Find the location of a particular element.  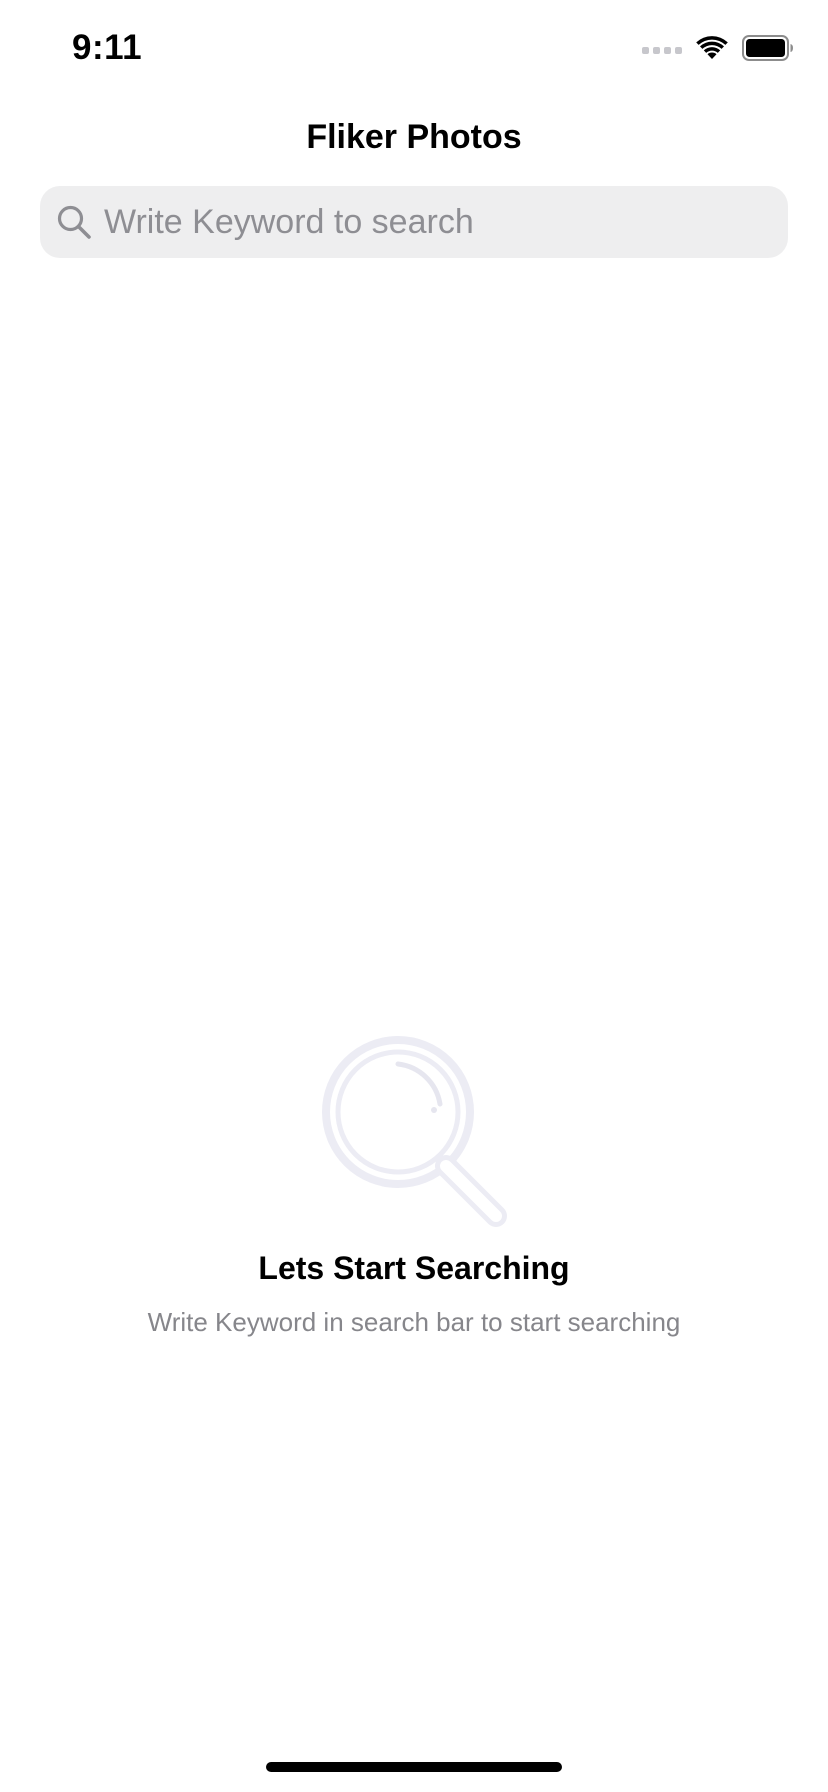

battery-icon is located at coordinates (768, 50).